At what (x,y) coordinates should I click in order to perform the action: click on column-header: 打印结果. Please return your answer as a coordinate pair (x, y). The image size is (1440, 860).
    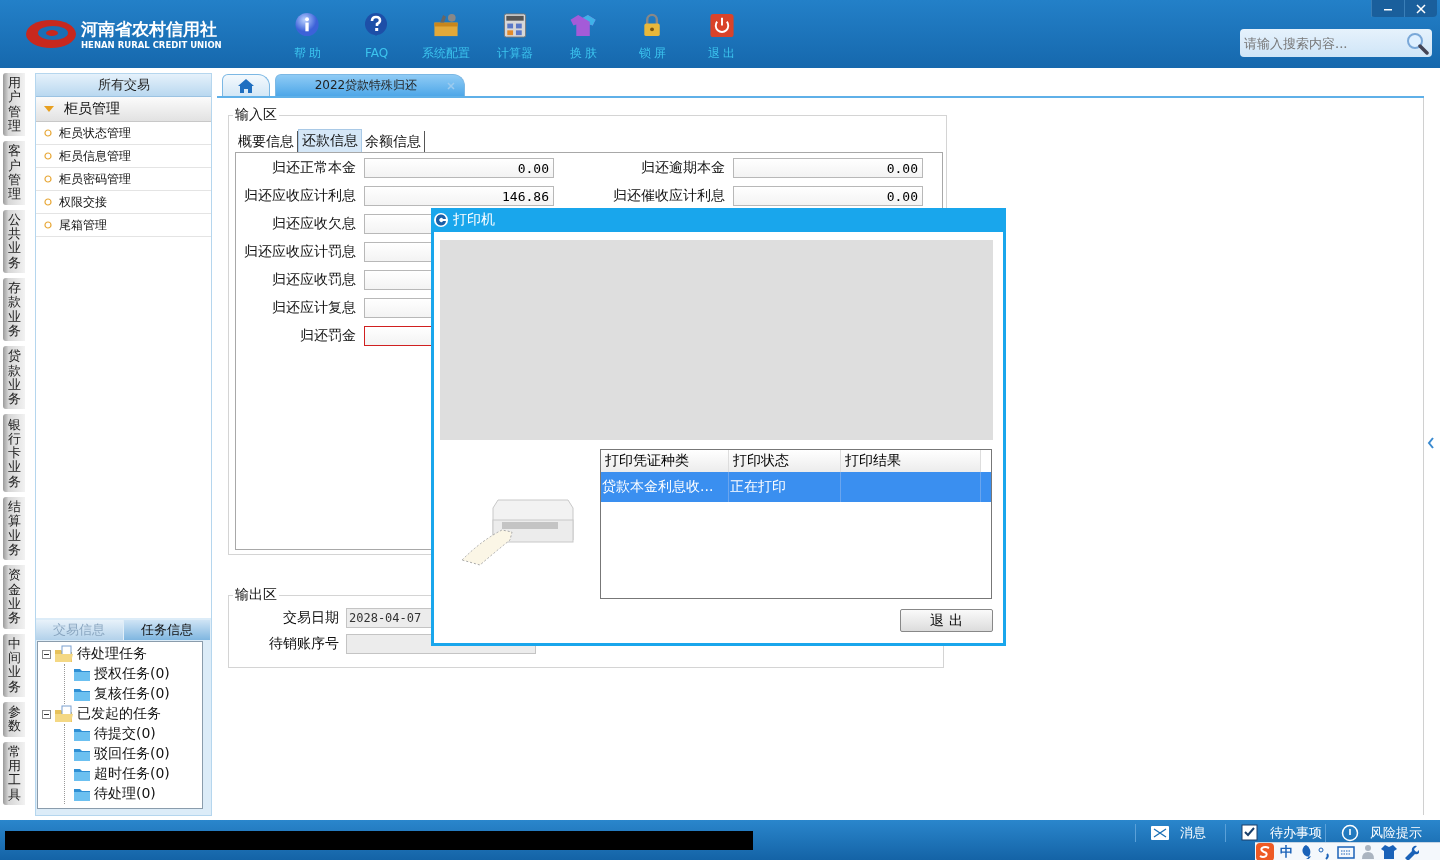
    Looking at the image, I should click on (911, 461).